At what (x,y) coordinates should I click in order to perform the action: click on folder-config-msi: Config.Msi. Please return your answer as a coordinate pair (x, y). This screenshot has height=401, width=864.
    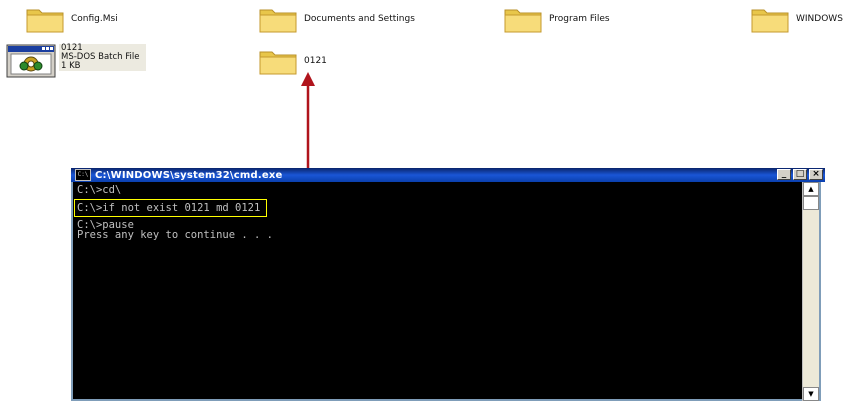
    Looking at the image, I should click on (71, 19).